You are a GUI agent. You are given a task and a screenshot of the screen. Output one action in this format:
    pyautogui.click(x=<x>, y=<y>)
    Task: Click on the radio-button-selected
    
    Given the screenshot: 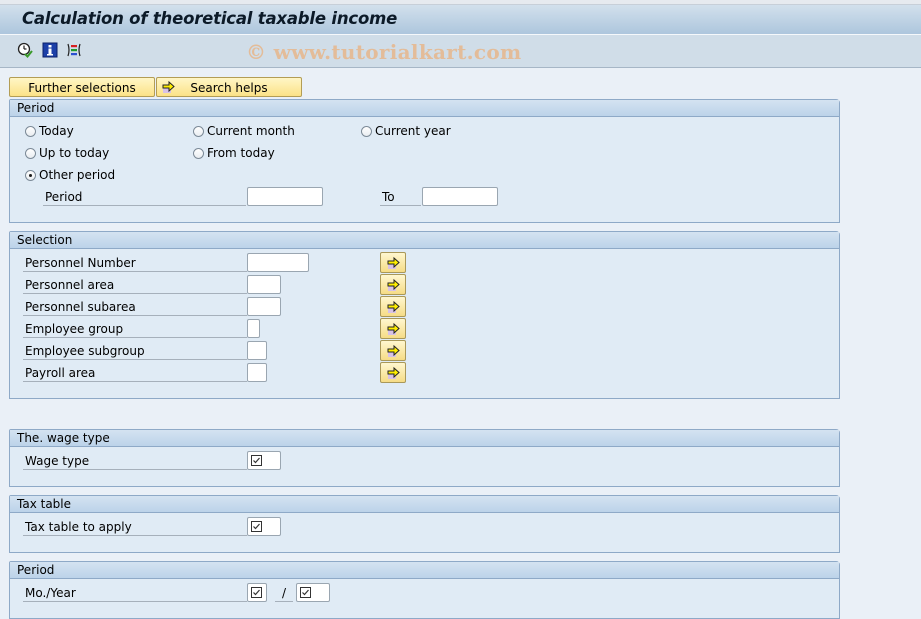 What is the action you would take?
    pyautogui.click(x=30, y=175)
    